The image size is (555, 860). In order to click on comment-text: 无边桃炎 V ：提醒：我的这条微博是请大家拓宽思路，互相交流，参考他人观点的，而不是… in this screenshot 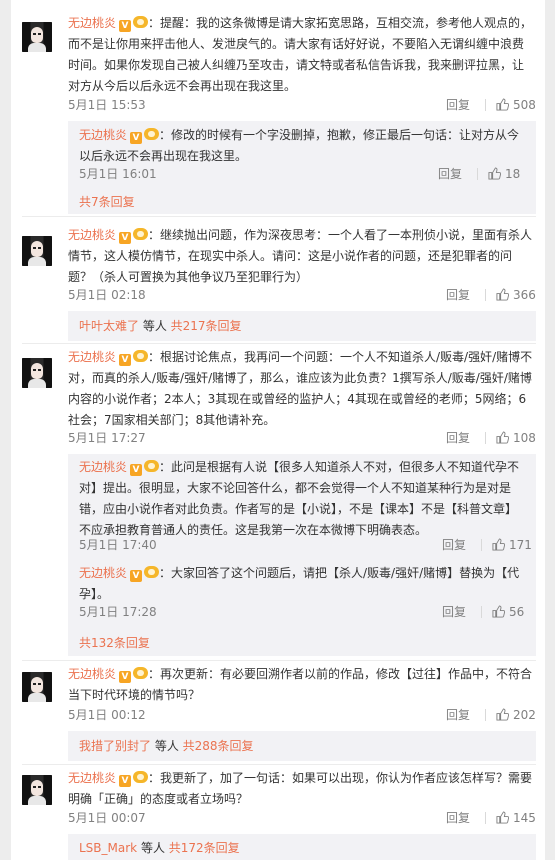, I will do `click(301, 55)`.